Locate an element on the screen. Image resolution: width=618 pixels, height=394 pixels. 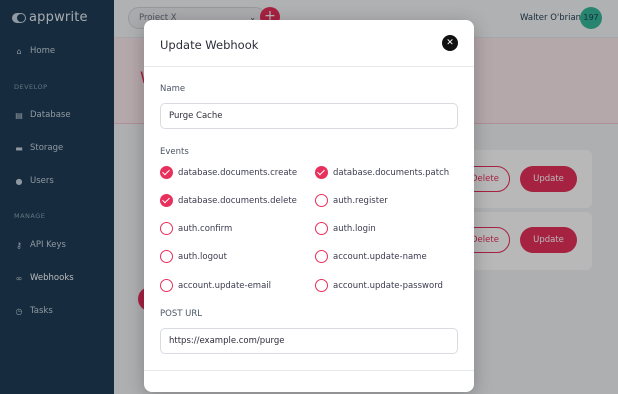
event-label: auth.logout is located at coordinates (202, 256).